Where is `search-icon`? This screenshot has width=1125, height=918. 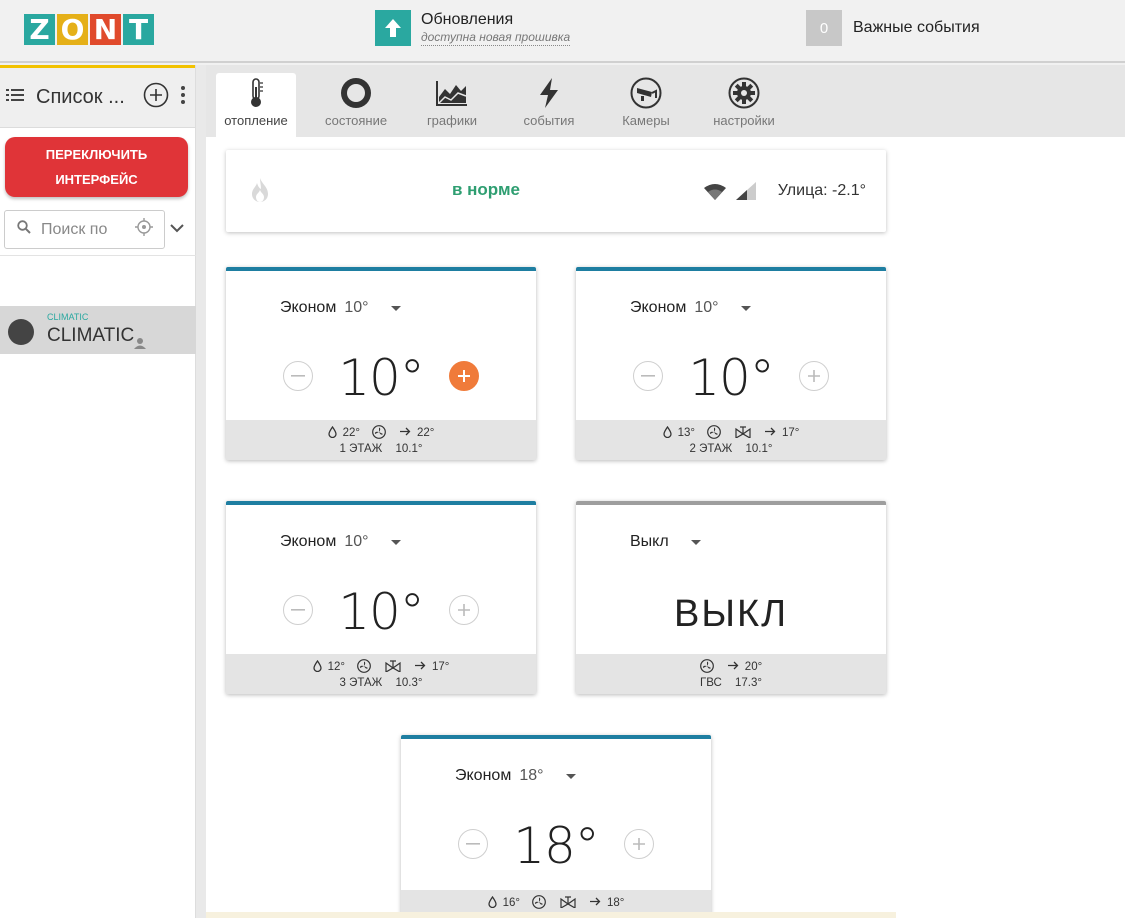 search-icon is located at coordinates (24, 229).